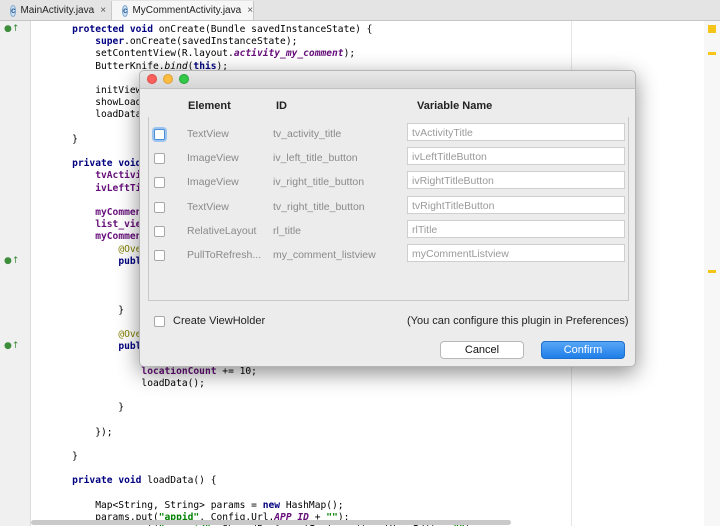  Describe the element at coordinates (516, 204) in the screenshot. I see `variable-name-input: tvRightTitleButton` at that location.